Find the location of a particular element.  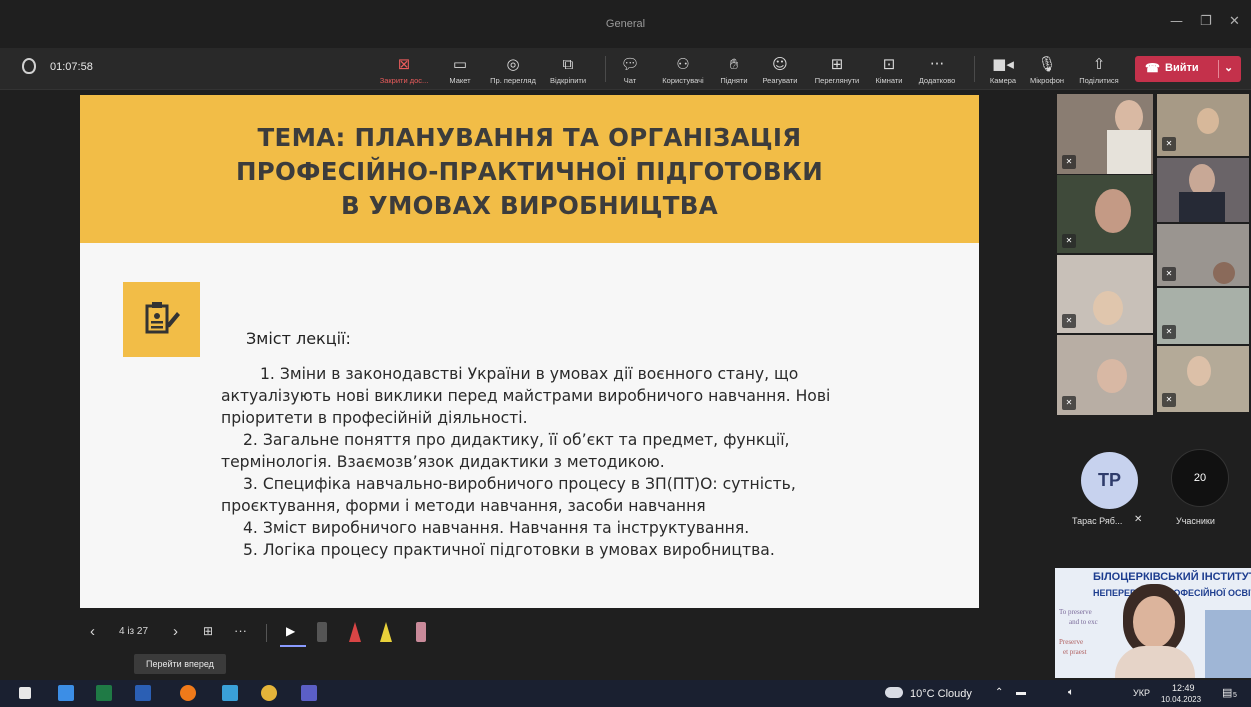

hang-up-icon: ☎ is located at coordinates (1152, 68).